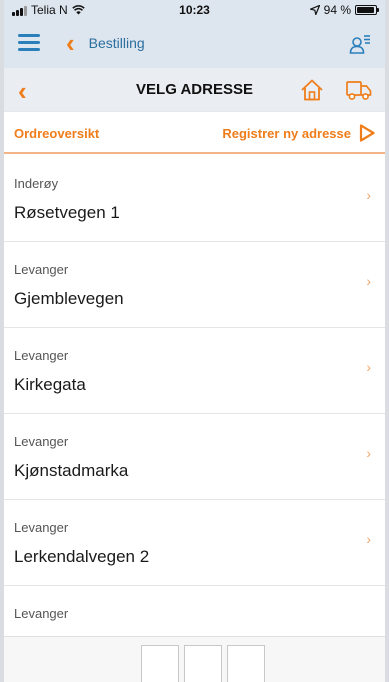  I want to click on home-icon, so click(312, 90).